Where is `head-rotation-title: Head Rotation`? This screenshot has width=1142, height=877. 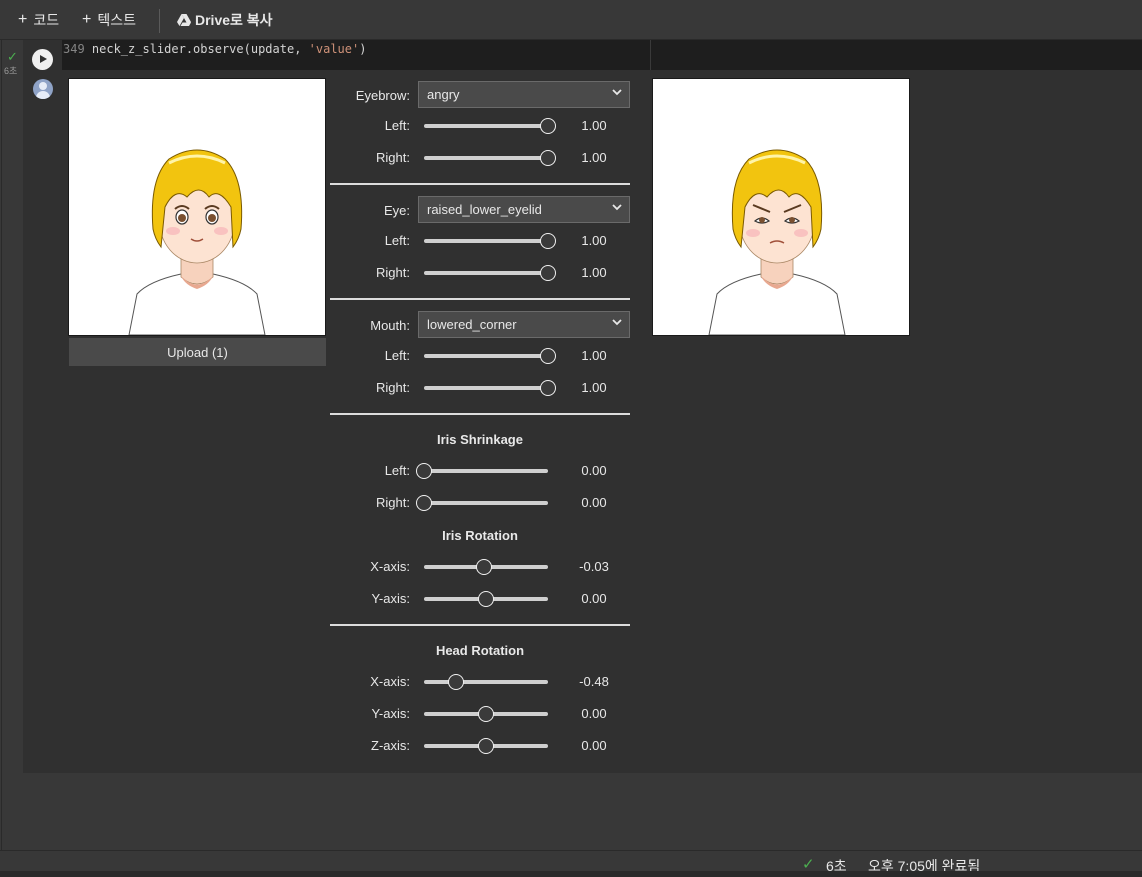
head-rotation-title: Head Rotation is located at coordinates (480, 650).